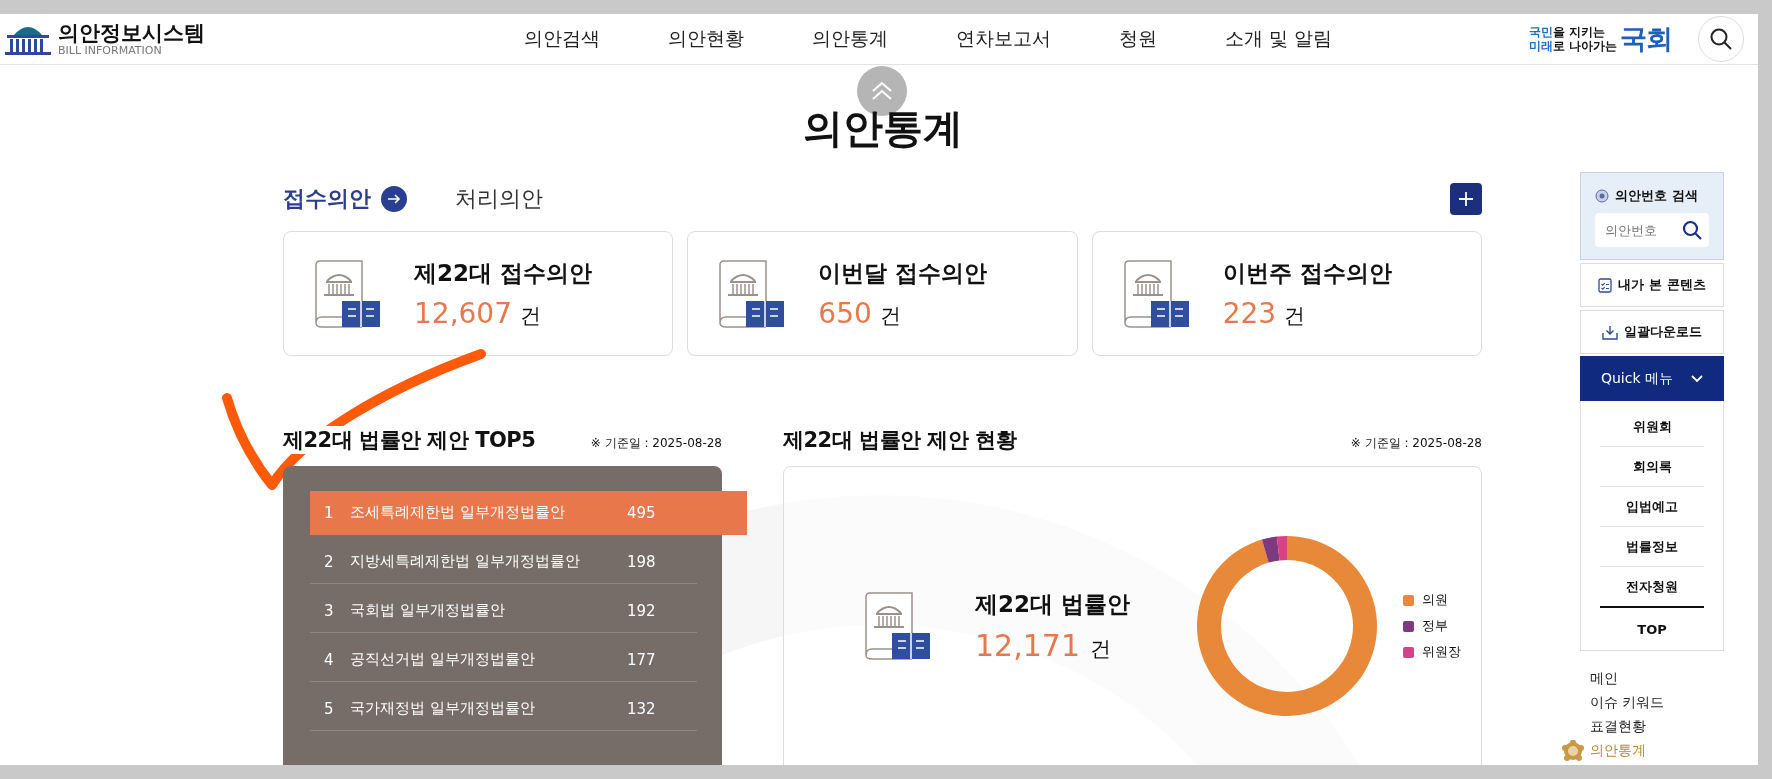 Image resolution: width=1772 pixels, height=779 pixels. I want to click on page-link: 이슈 키워드, so click(1657, 702).